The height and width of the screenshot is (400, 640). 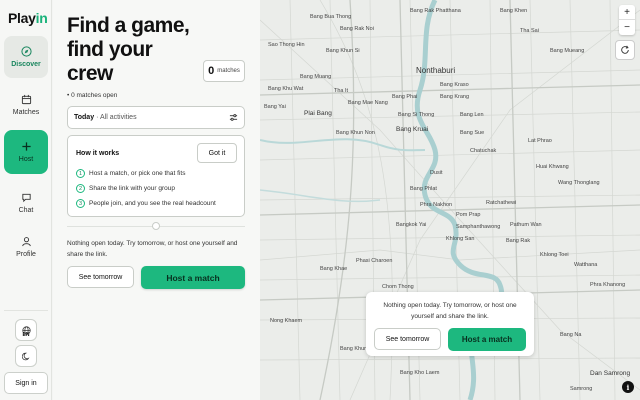 What do you see at coordinates (132, 188) in the screenshot?
I see `step-text: Share the link with your group` at bounding box center [132, 188].